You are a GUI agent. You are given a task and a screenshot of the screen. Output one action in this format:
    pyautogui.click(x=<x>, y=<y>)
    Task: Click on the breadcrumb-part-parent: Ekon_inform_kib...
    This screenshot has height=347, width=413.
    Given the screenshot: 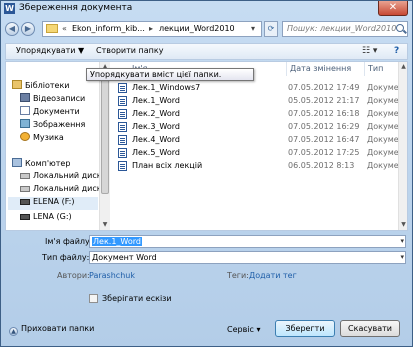 What is the action you would take?
    pyautogui.click(x=108, y=28)
    